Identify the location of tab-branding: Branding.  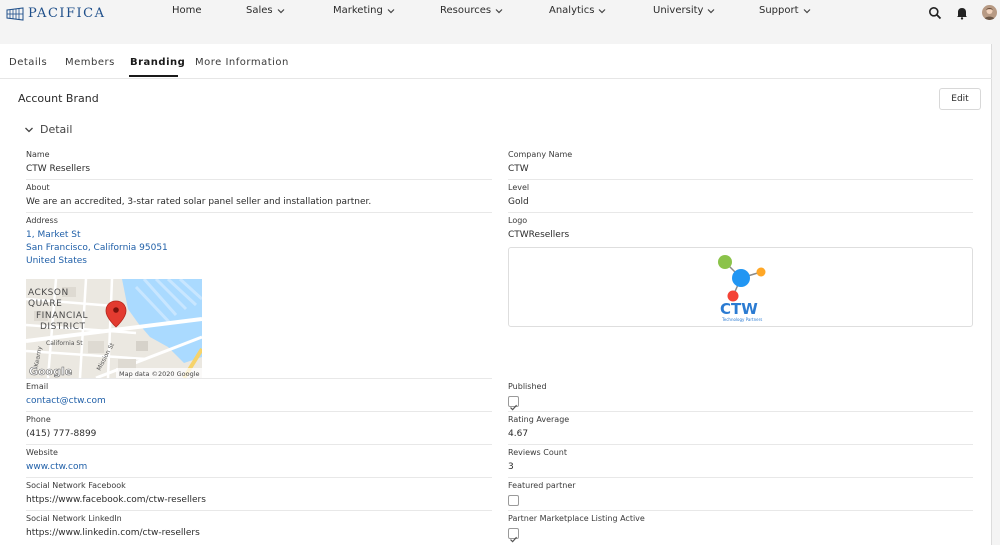
(157, 62).